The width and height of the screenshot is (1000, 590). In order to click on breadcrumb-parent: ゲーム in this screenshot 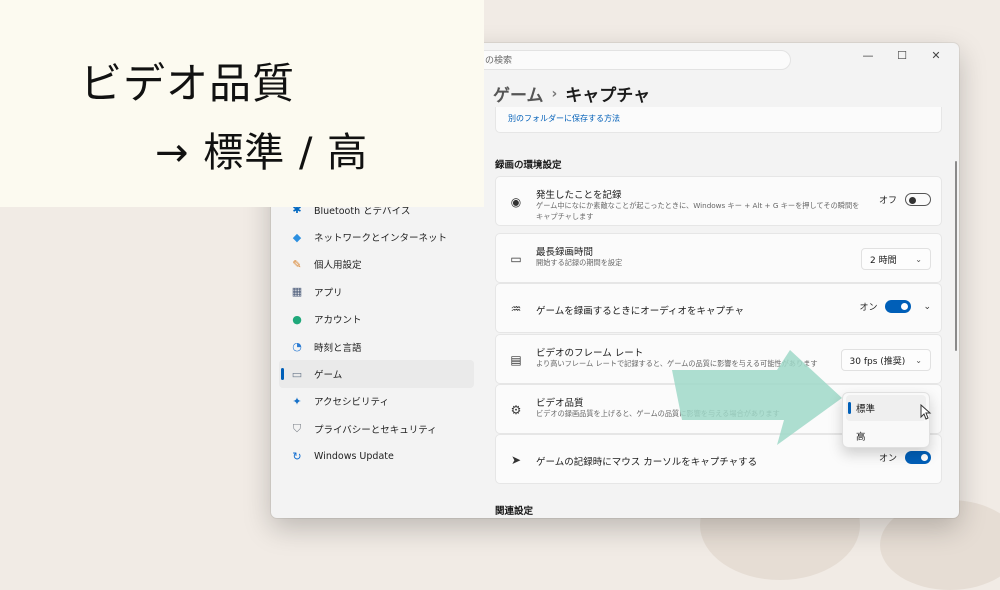, I will do `click(518, 93)`.